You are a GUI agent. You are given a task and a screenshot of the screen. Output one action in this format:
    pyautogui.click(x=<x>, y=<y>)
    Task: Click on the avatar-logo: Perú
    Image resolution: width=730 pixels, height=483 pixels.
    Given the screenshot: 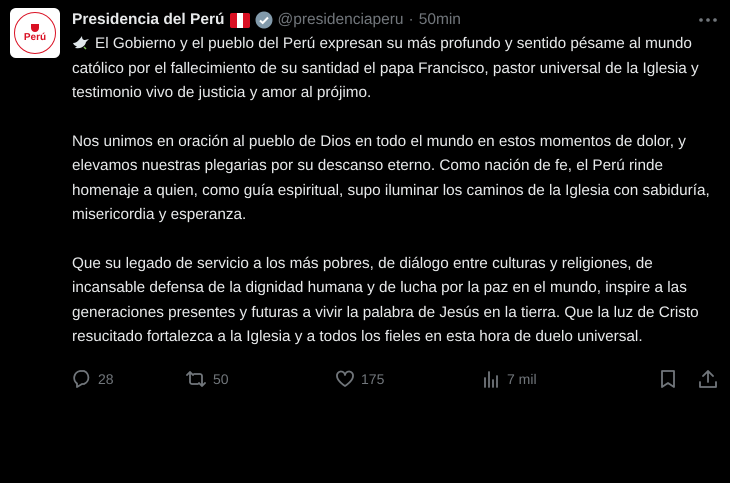 What is the action you would take?
    pyautogui.click(x=35, y=33)
    